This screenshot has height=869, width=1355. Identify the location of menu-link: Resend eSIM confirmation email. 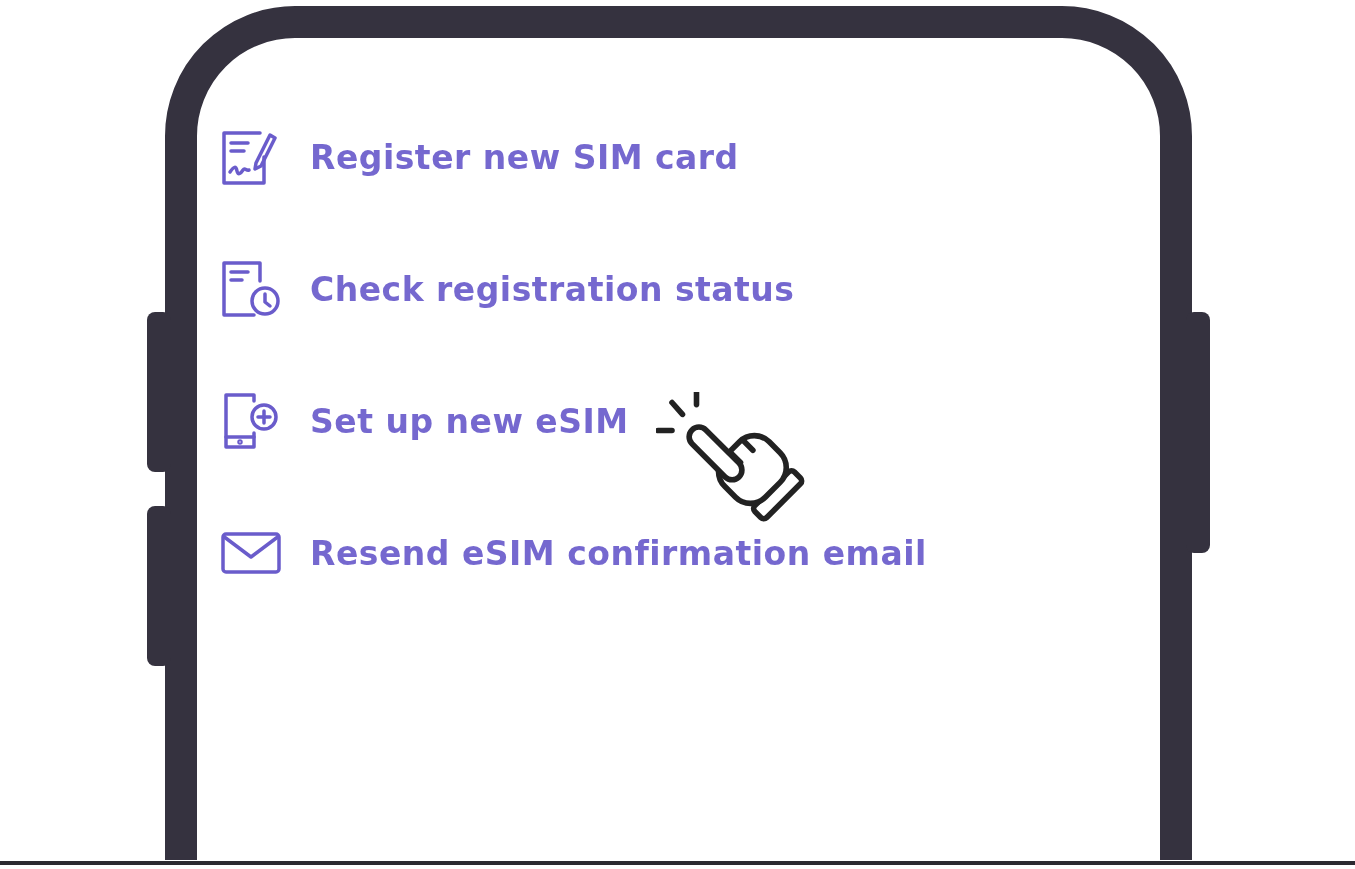
(618, 553).